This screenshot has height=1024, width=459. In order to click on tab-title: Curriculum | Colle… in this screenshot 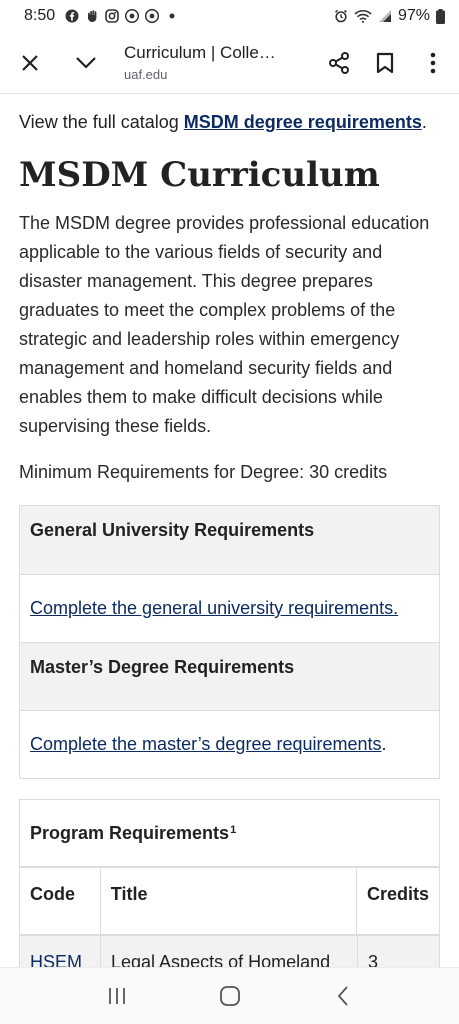, I will do `click(200, 52)`.